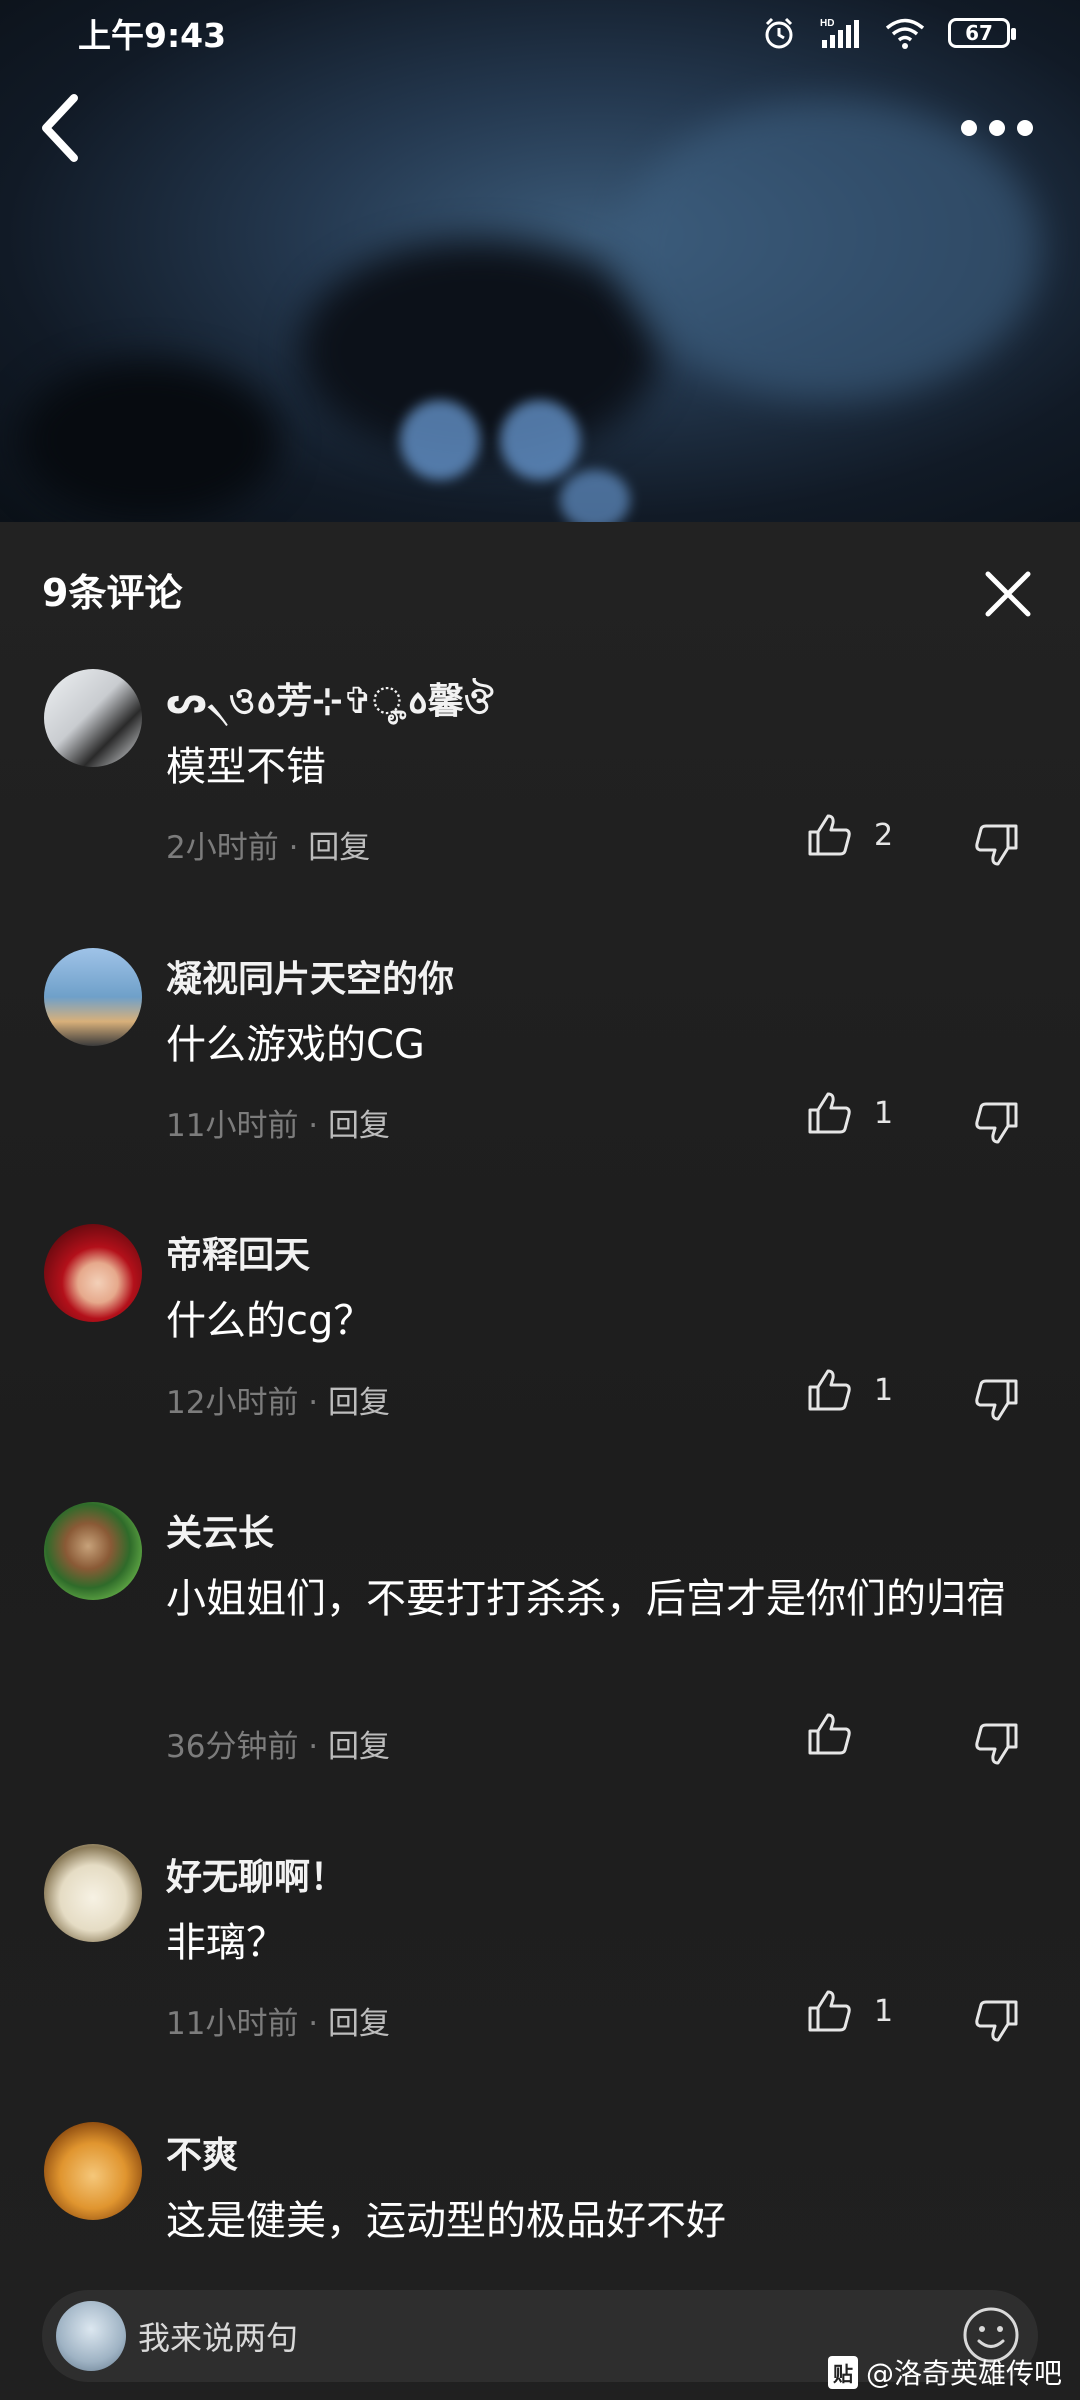 The height and width of the screenshot is (2400, 1080). What do you see at coordinates (839, 33) in the screenshot?
I see `signal-icon: HD` at bounding box center [839, 33].